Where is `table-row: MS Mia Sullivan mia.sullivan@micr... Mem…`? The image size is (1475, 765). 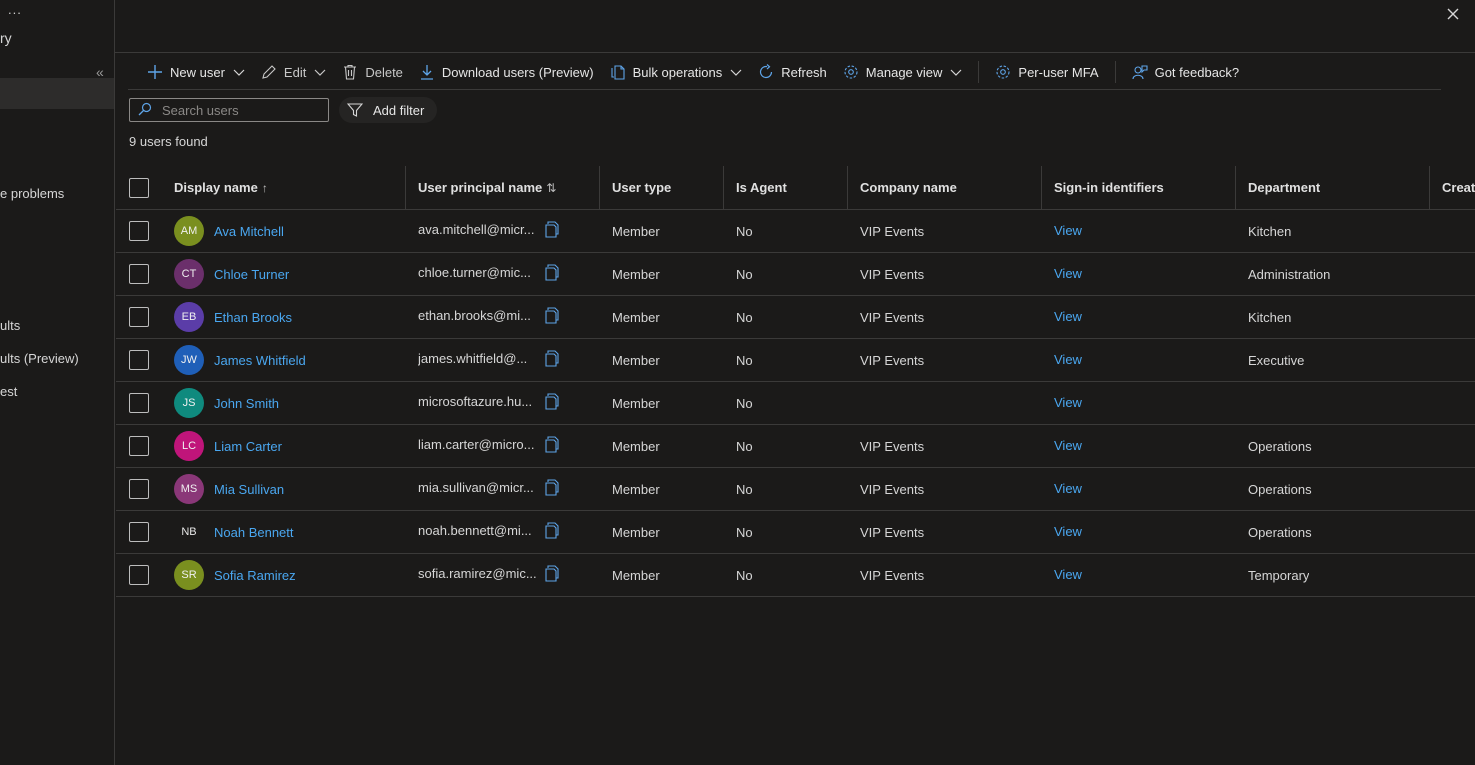
table-row: MS Mia Sullivan mia.sullivan@micr... Mem… is located at coordinates (795, 489).